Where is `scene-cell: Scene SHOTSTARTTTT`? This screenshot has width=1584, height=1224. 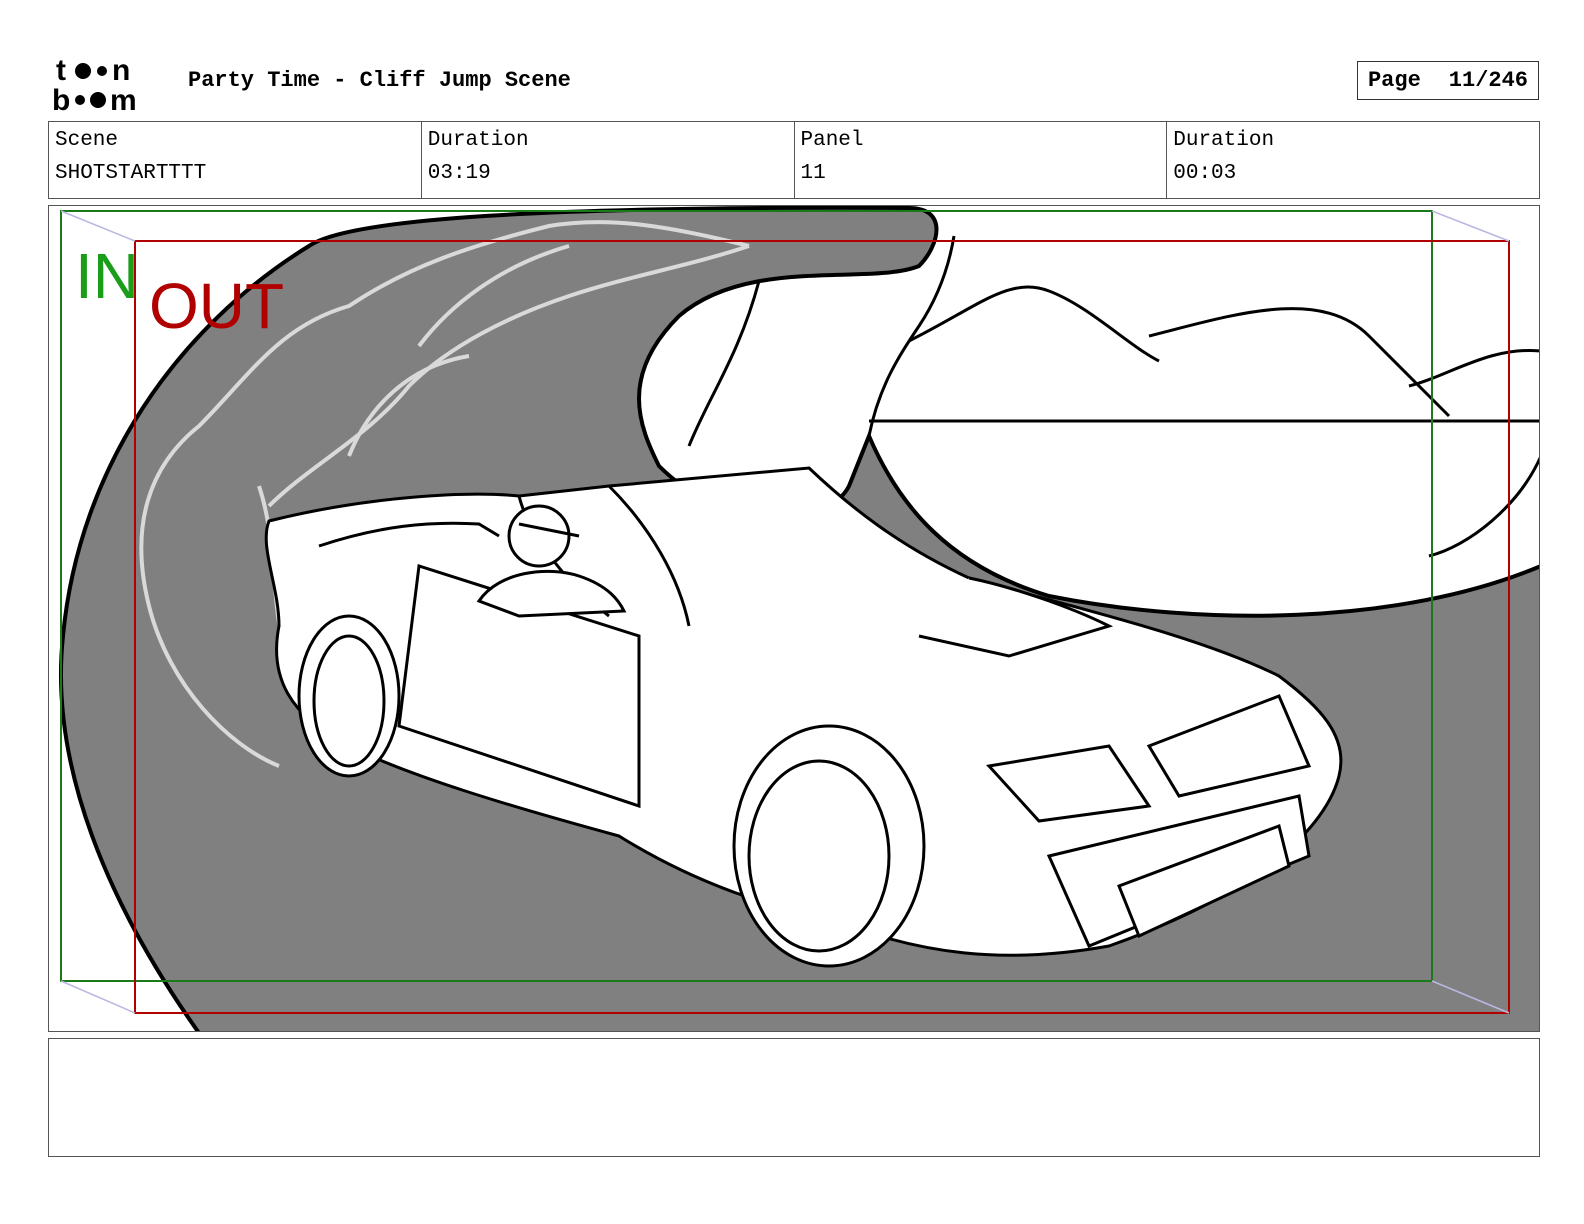 scene-cell: Scene SHOTSTARTTTT is located at coordinates (235, 160).